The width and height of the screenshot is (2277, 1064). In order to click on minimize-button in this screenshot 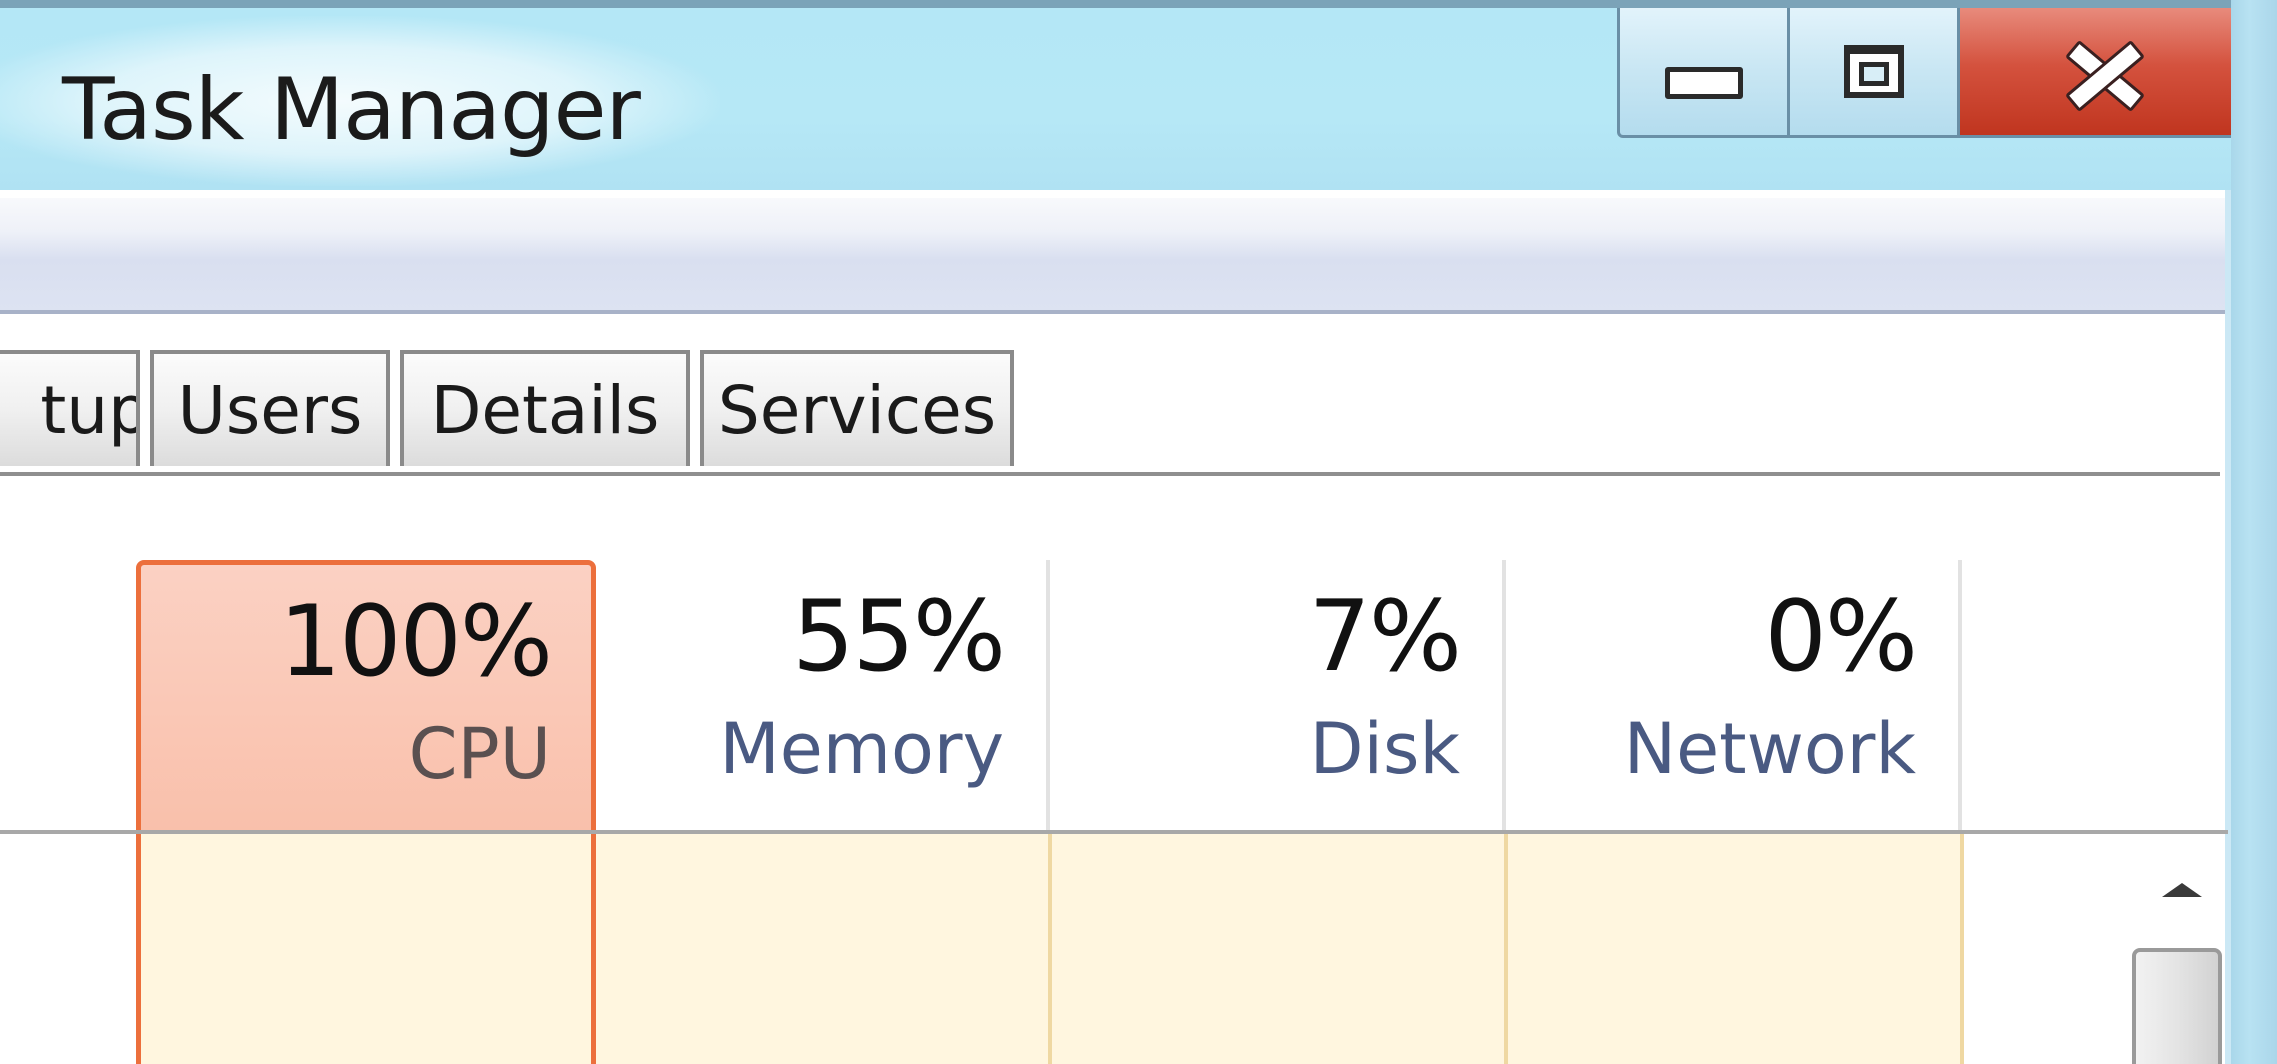, I will do `click(1705, 71)`.